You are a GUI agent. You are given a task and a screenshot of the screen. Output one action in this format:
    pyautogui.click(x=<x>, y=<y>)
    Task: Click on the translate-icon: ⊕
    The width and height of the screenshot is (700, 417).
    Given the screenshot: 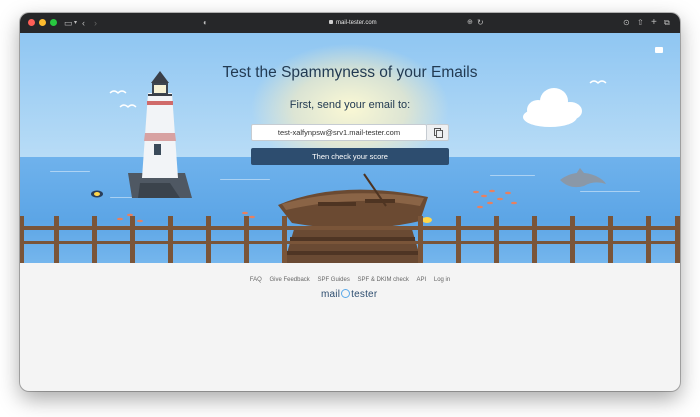 What is the action you would take?
    pyautogui.click(x=470, y=23)
    